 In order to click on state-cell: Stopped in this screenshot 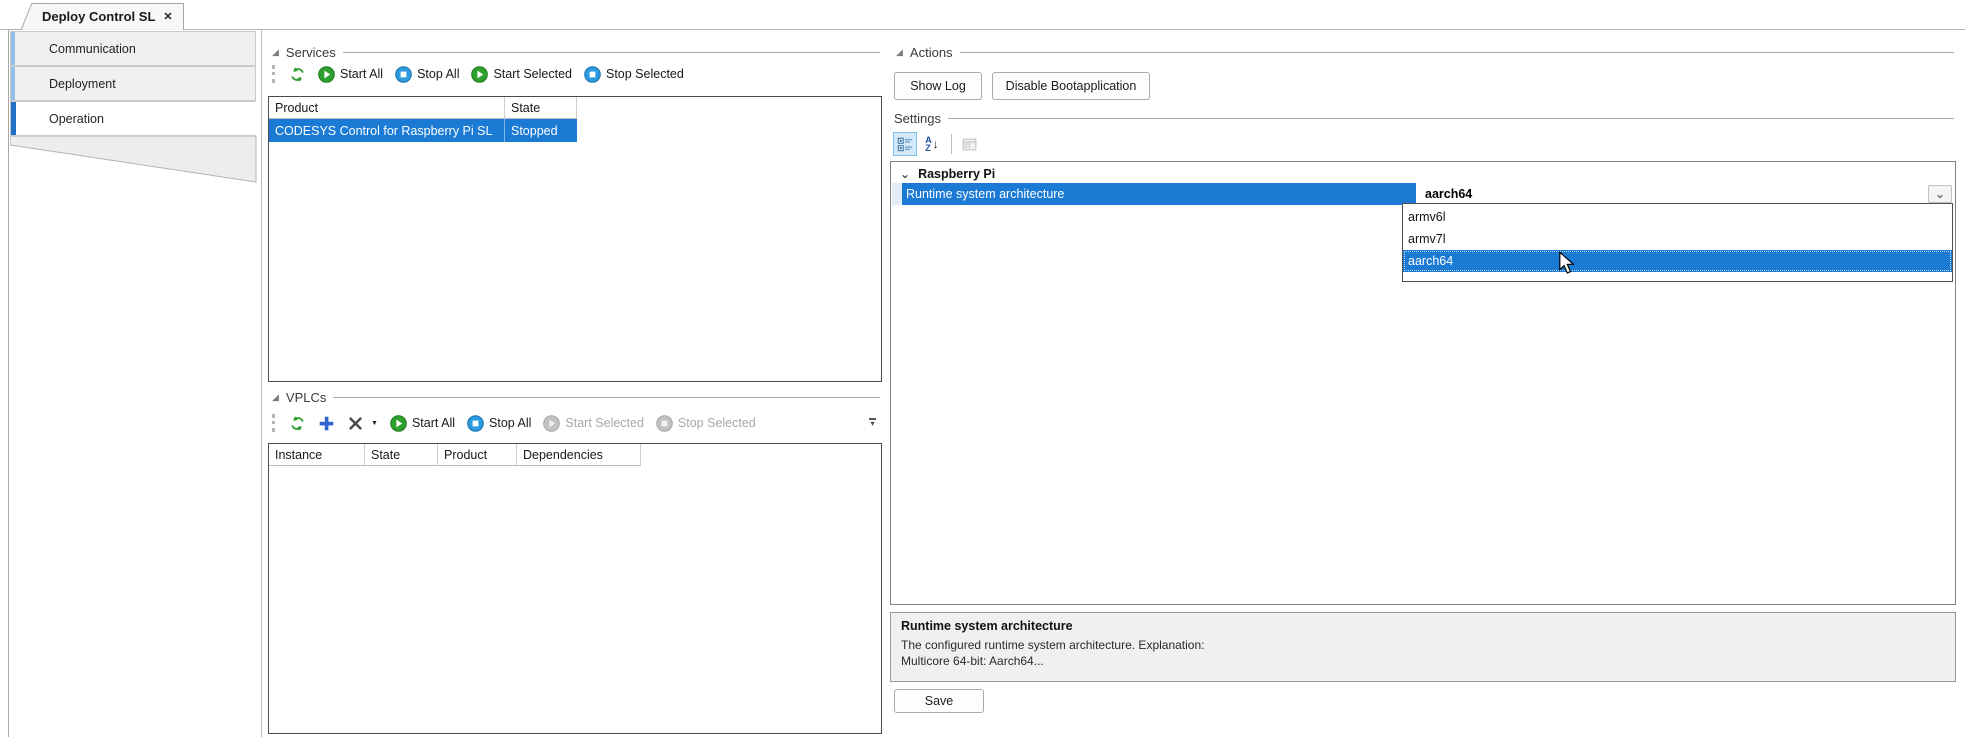, I will do `click(534, 130)`.